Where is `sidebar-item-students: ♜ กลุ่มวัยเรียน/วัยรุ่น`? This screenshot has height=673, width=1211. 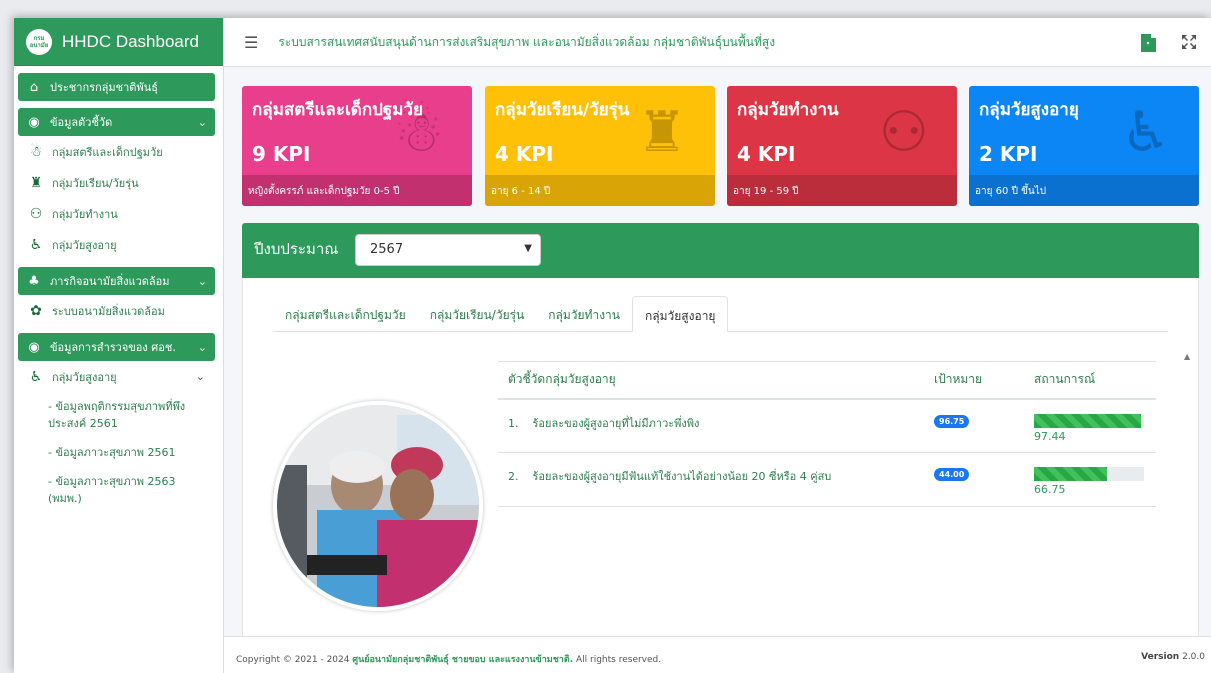 sidebar-item-students: ♜ กลุ่มวัยเรียน/วัยรุ่น is located at coordinates (116, 182).